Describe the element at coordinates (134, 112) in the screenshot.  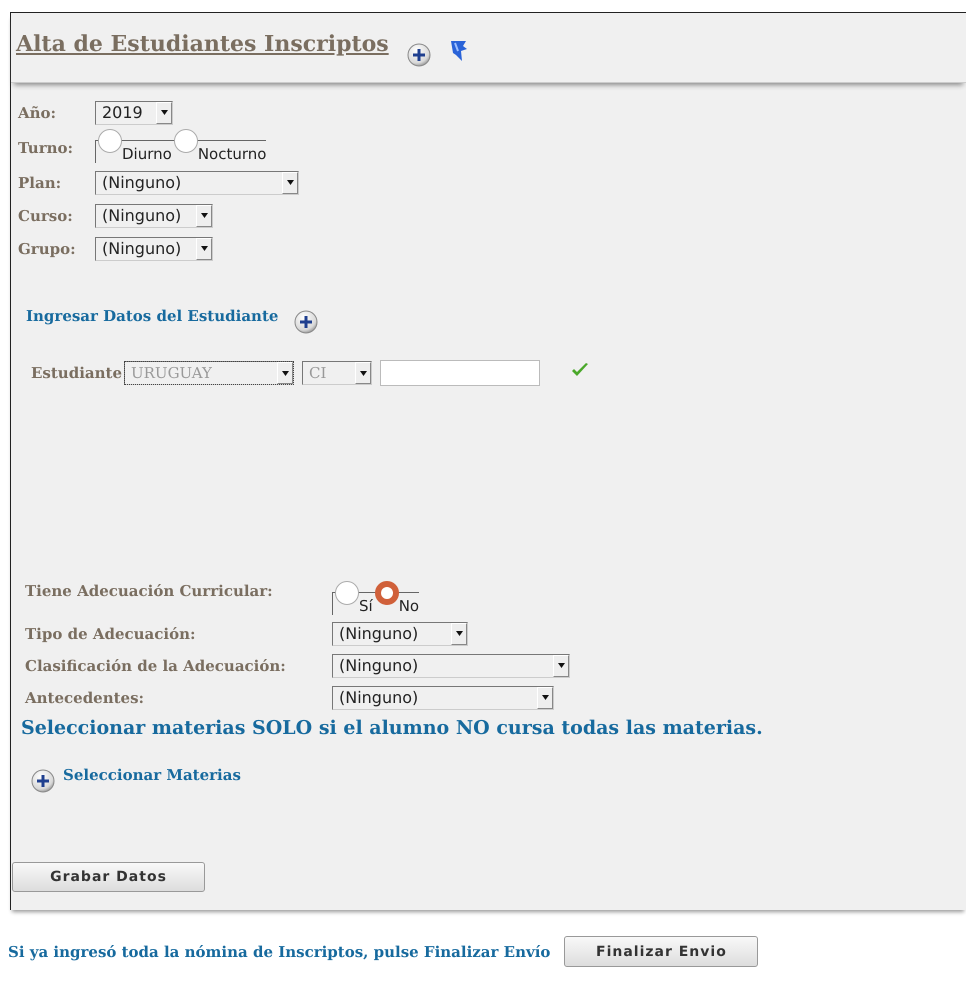
I see `select-field: 2019` at that location.